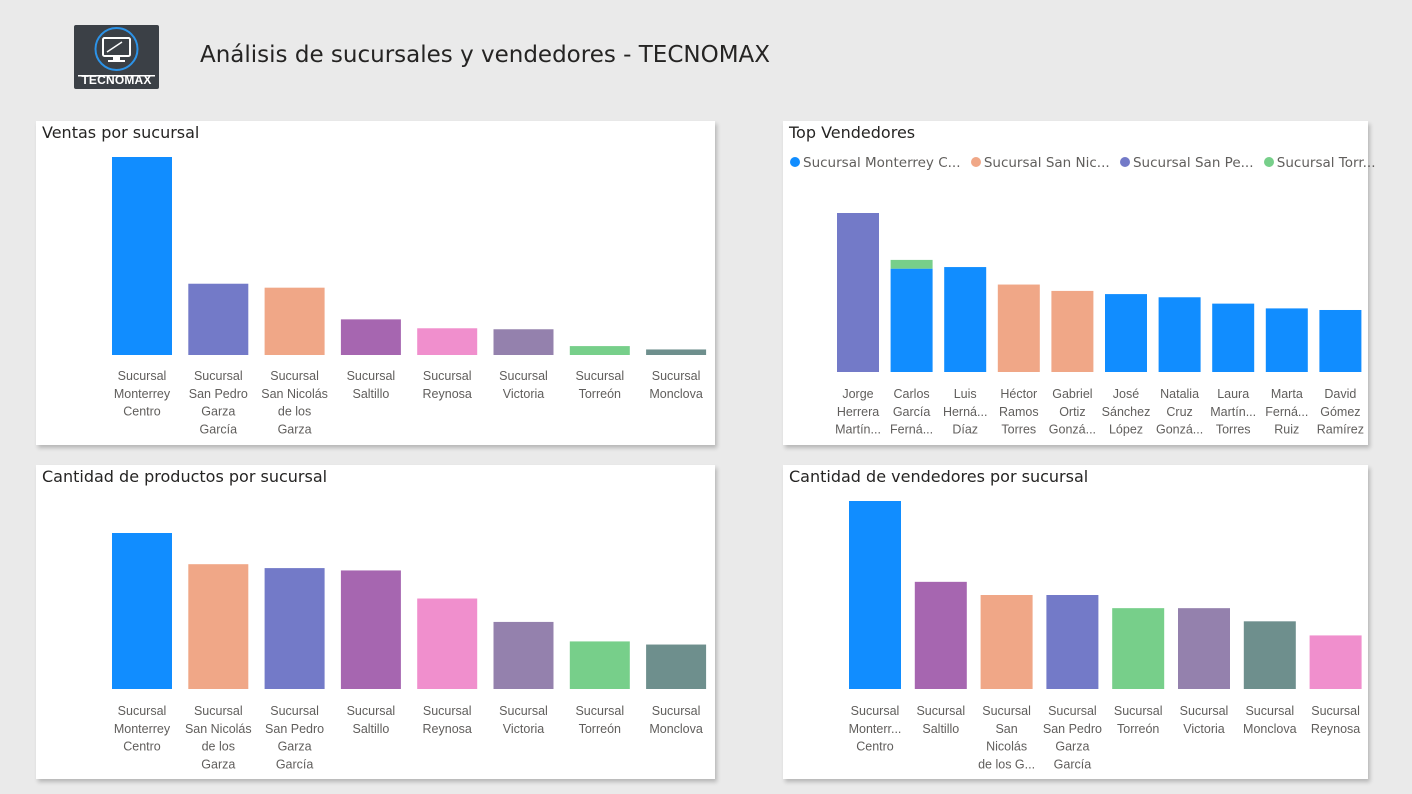  I want to click on x-tick-label: Luis Herná... Díaz, so click(965, 412).